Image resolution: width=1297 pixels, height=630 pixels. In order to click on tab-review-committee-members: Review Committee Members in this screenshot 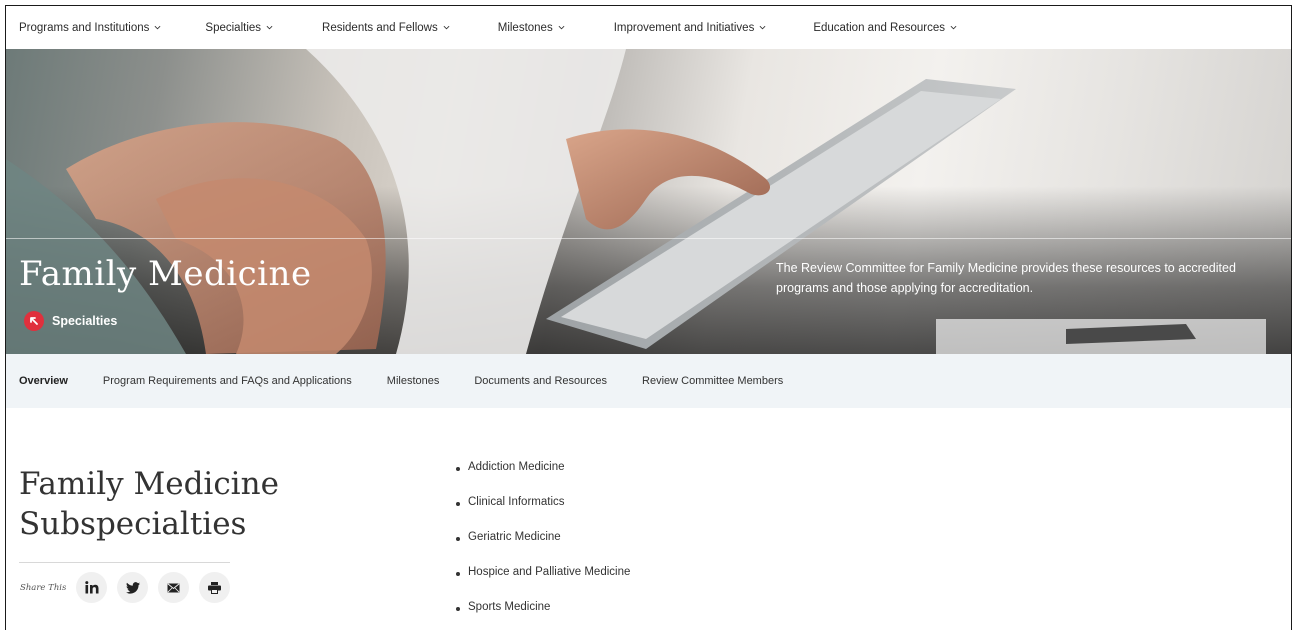, I will do `click(712, 381)`.